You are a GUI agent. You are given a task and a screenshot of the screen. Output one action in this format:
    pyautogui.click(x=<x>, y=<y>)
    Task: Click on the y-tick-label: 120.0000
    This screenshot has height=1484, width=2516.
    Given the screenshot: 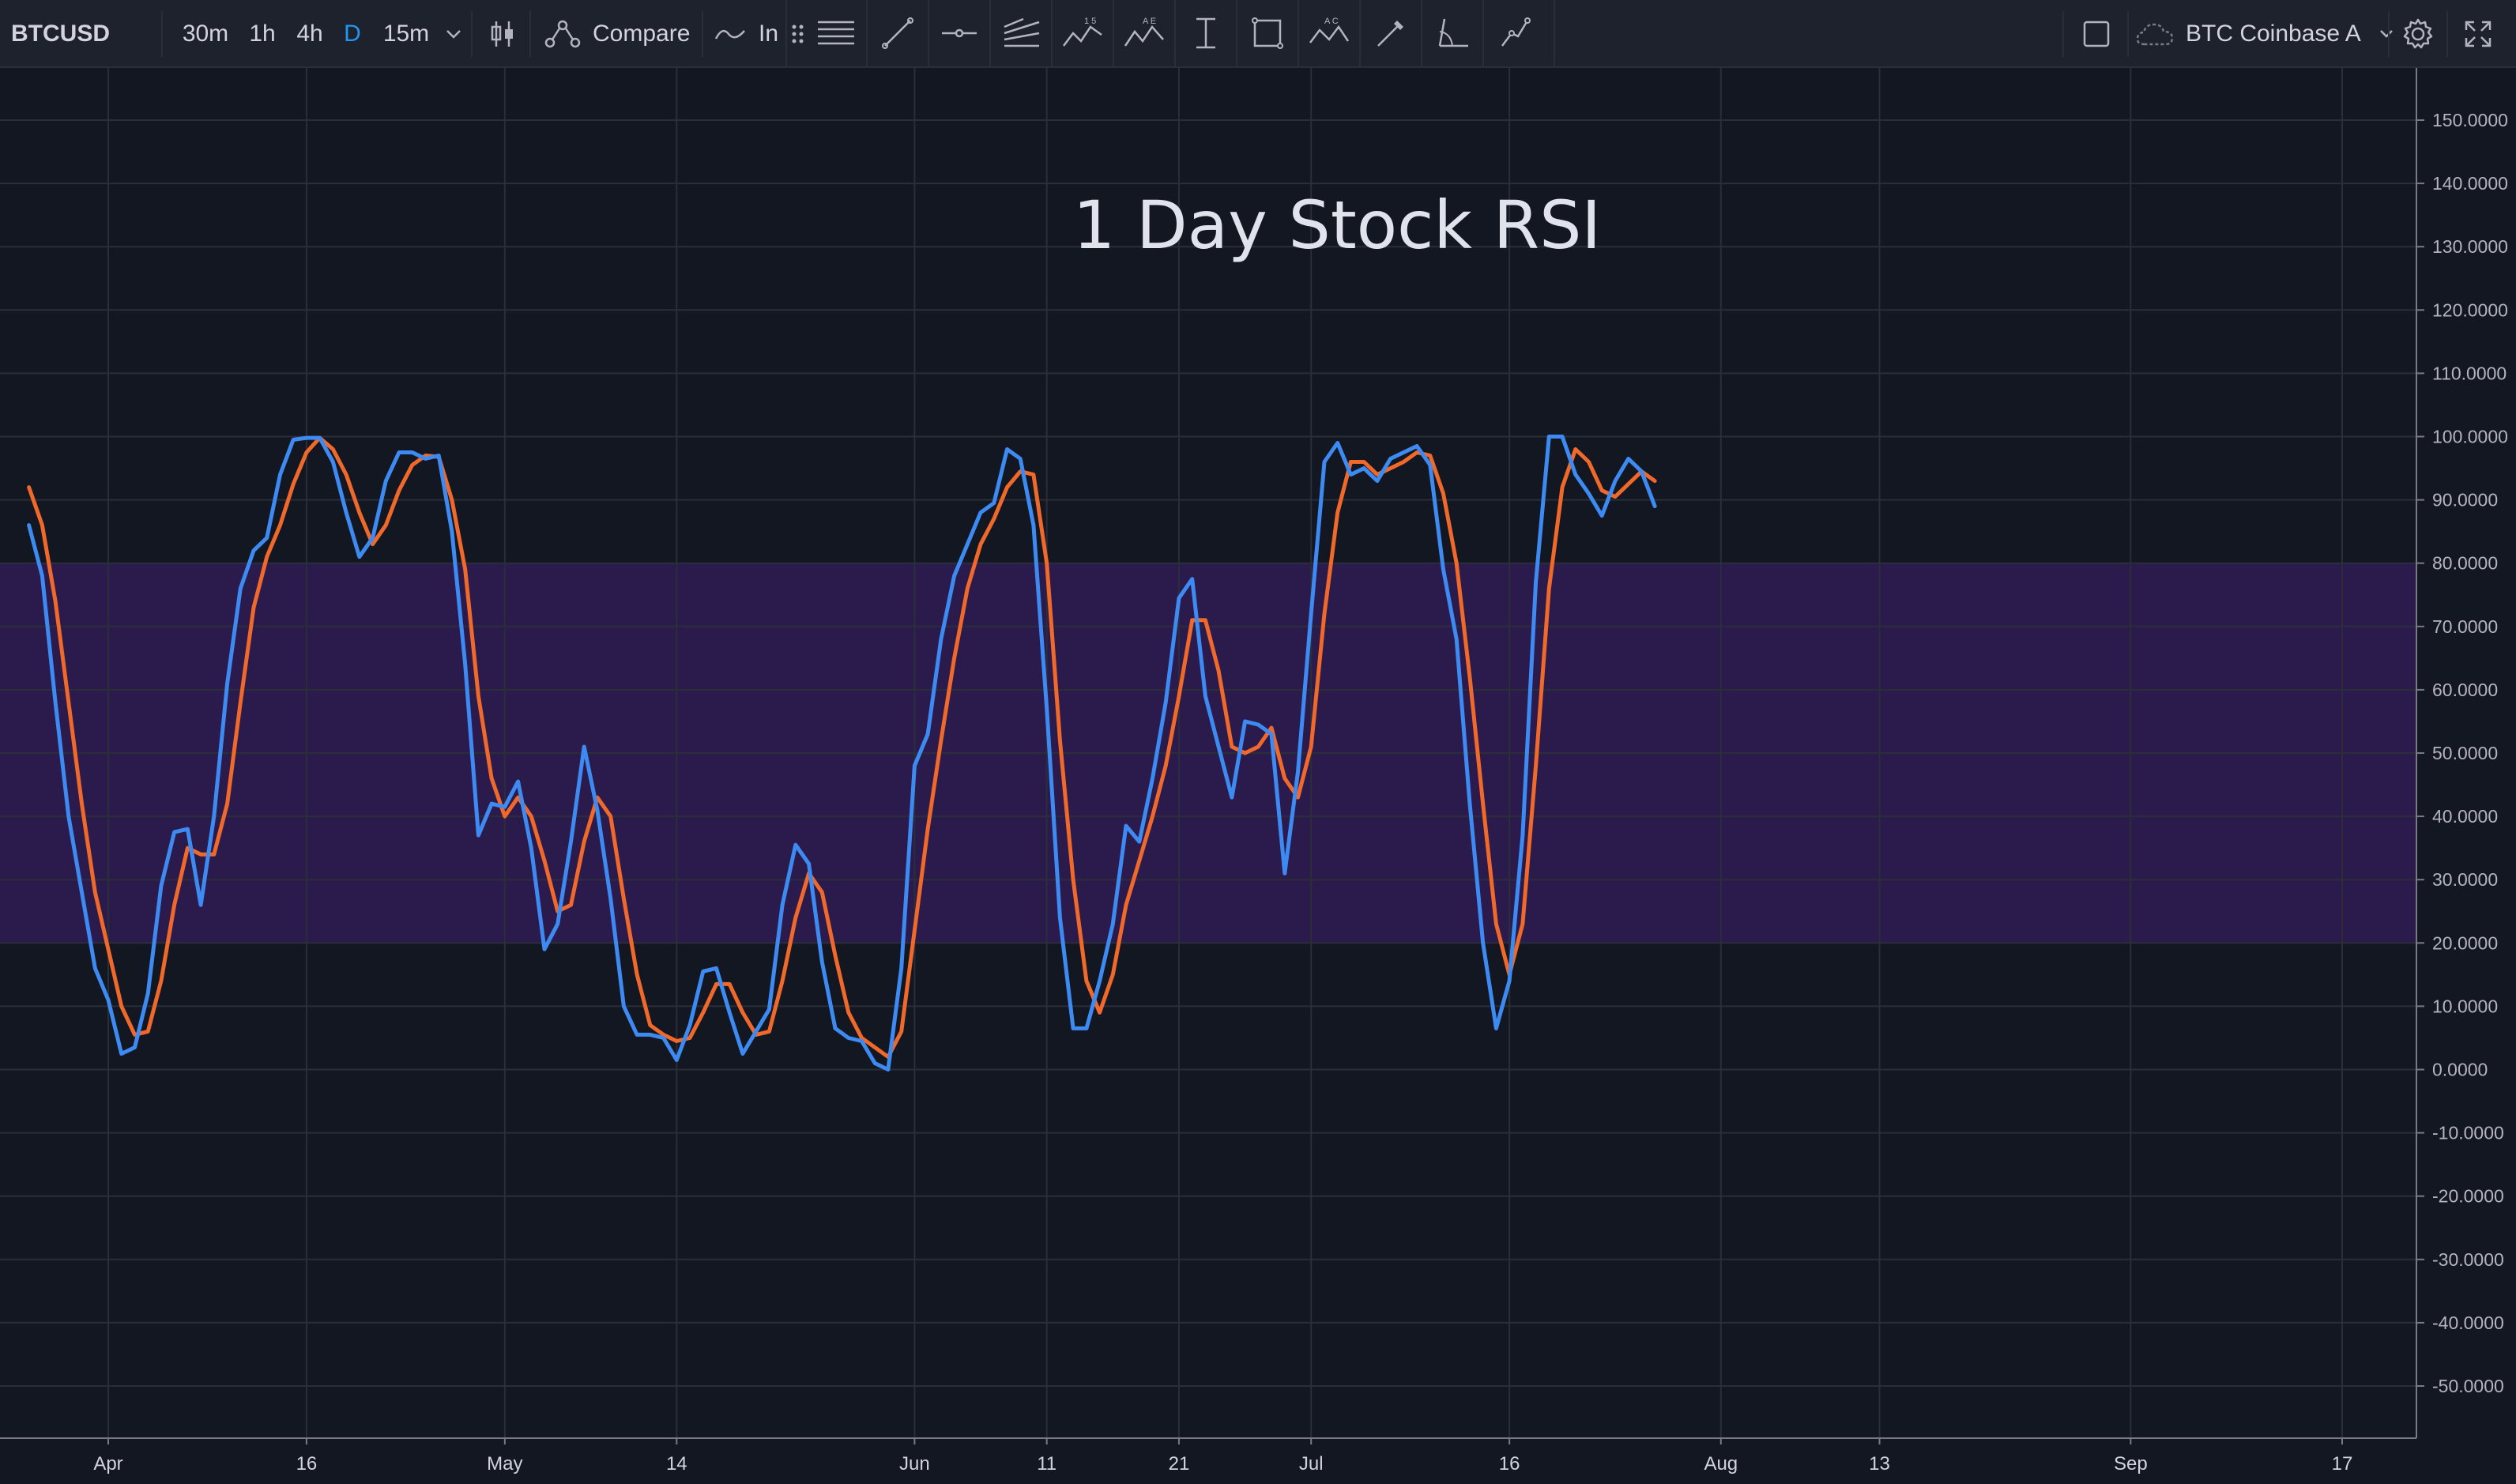 What is the action you would take?
    pyautogui.click(x=2470, y=309)
    